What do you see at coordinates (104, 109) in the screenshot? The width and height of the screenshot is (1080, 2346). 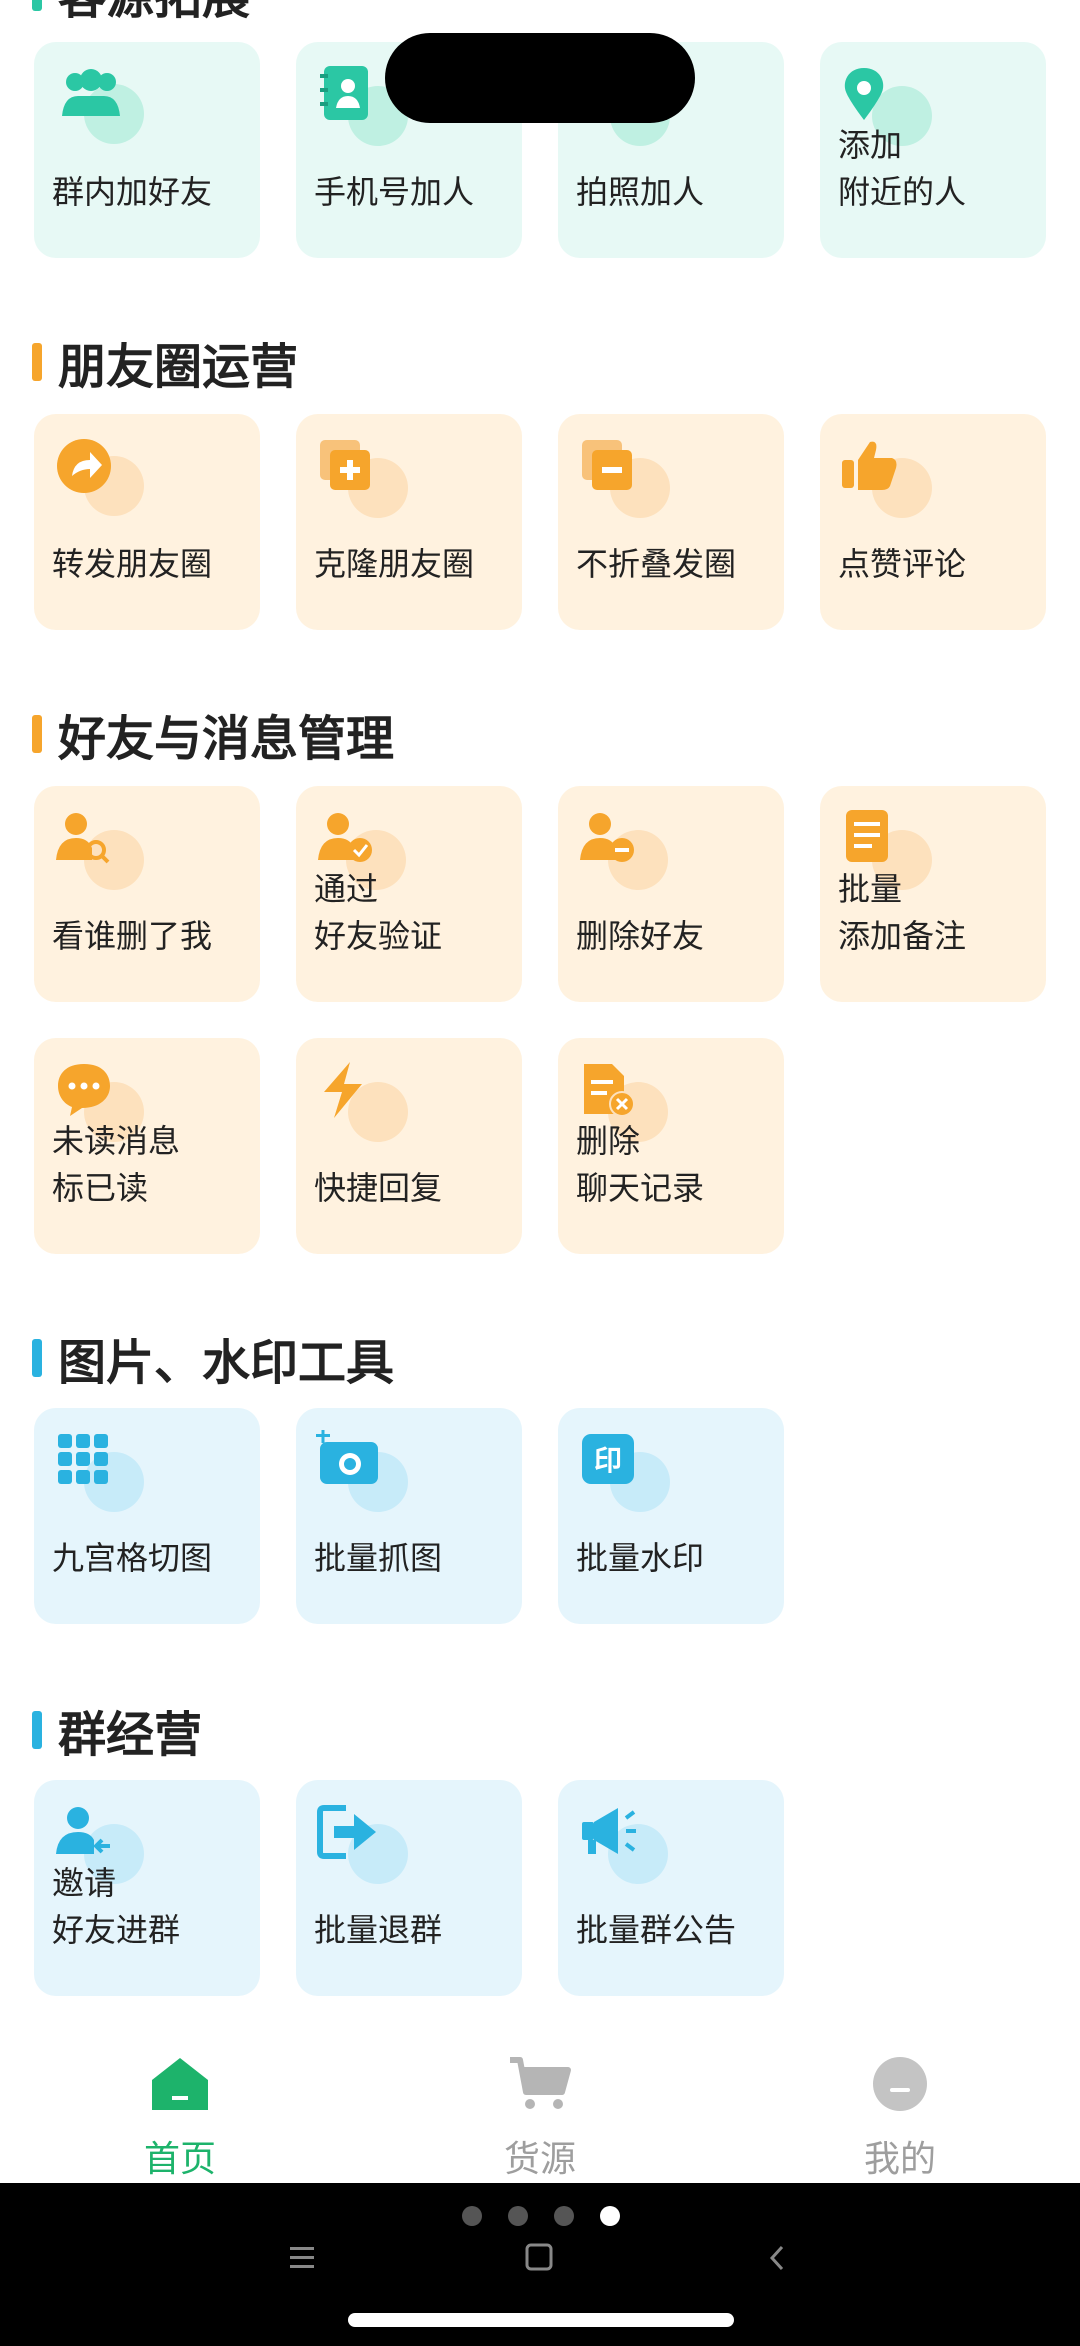 I see `group-people-icon` at bounding box center [104, 109].